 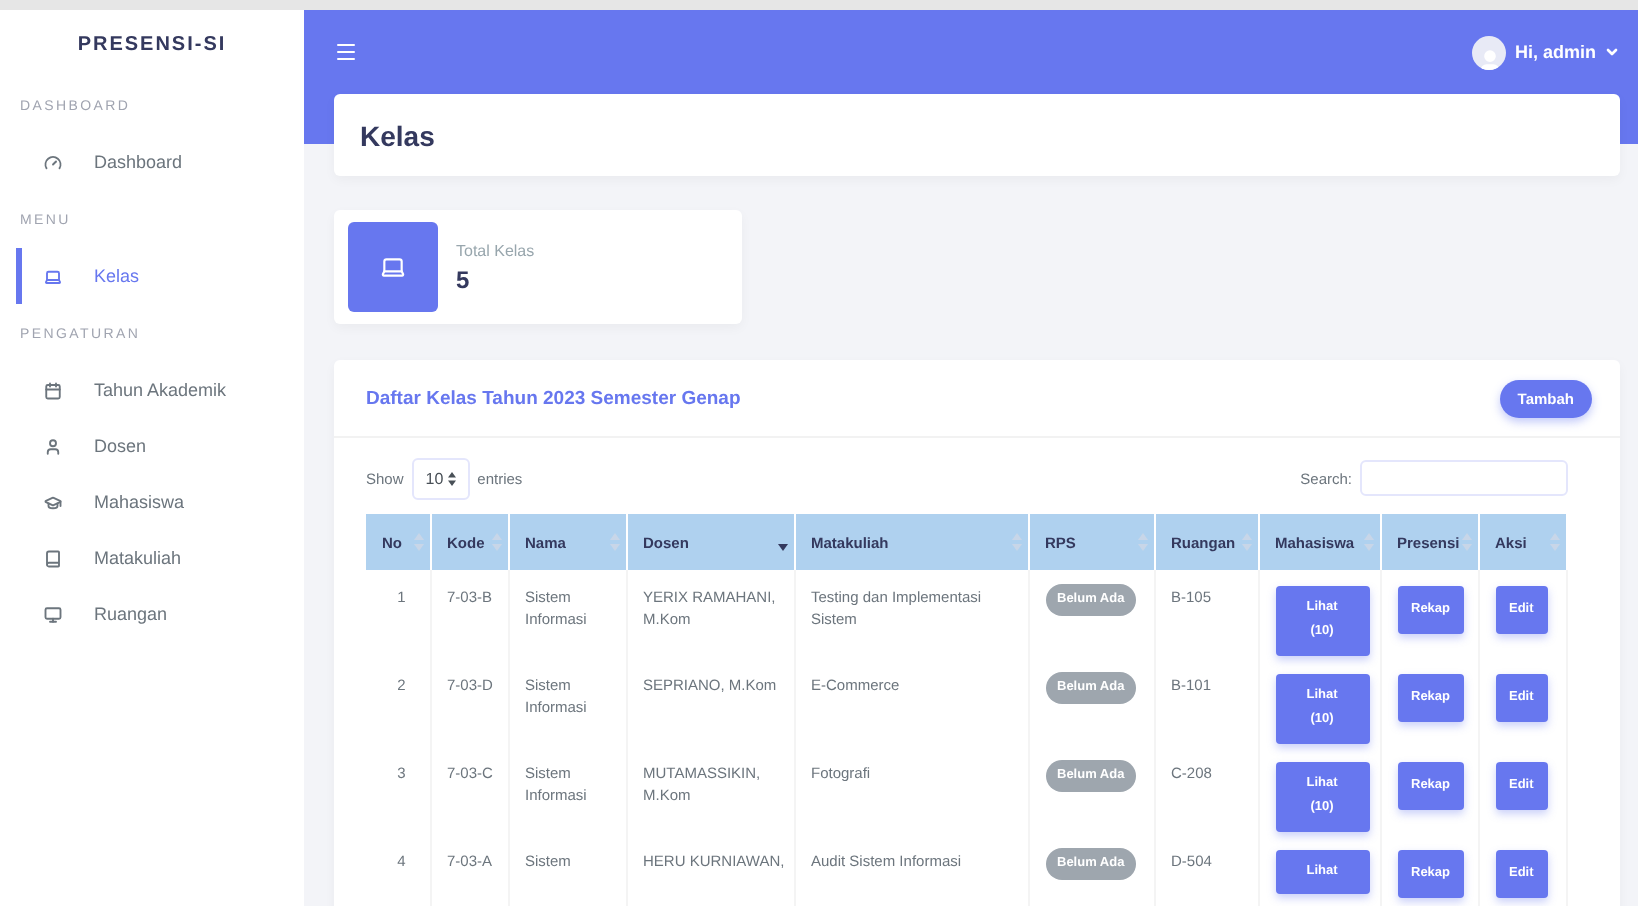 I want to click on card-title: Daftar Kelas Tahun 2023 Semester Genap, so click(x=553, y=398).